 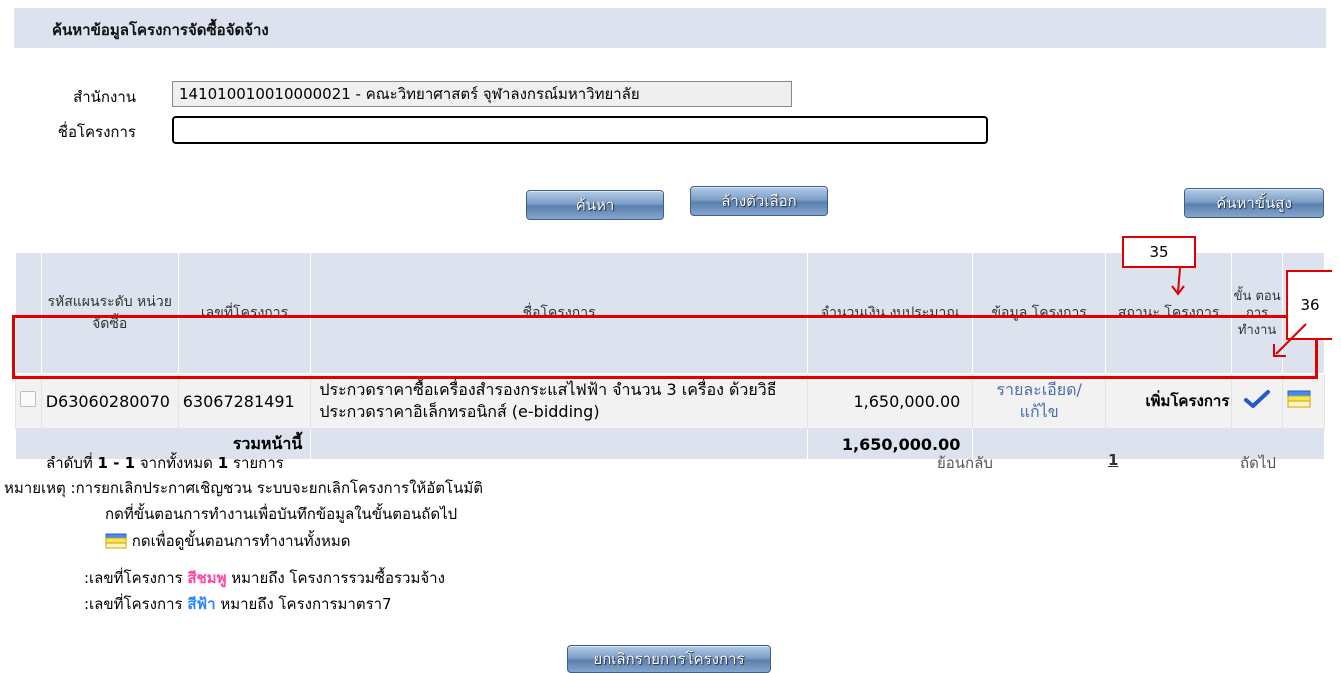 I want to click on all-steps-cell, so click(x=1303, y=401).